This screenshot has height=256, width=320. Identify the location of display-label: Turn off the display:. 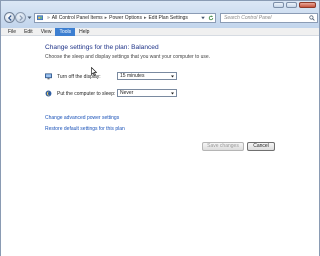
(79, 76).